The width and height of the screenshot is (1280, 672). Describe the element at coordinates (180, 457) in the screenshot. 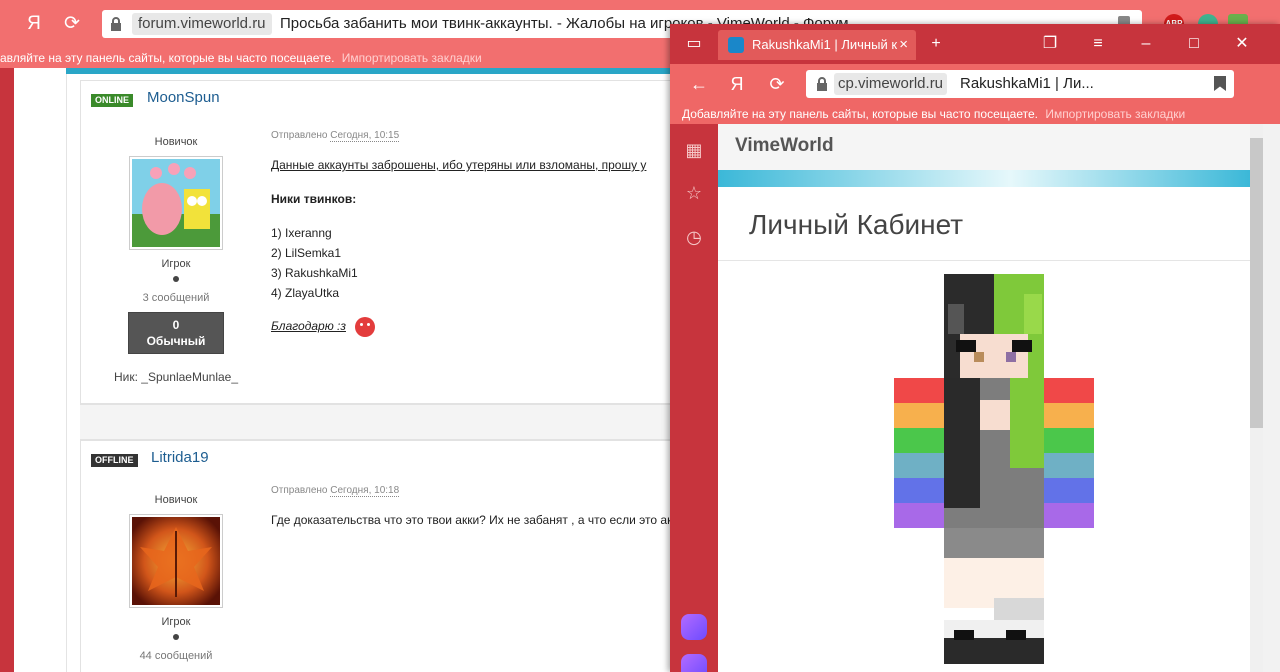

I see `post-author-link: Litrida19` at that location.